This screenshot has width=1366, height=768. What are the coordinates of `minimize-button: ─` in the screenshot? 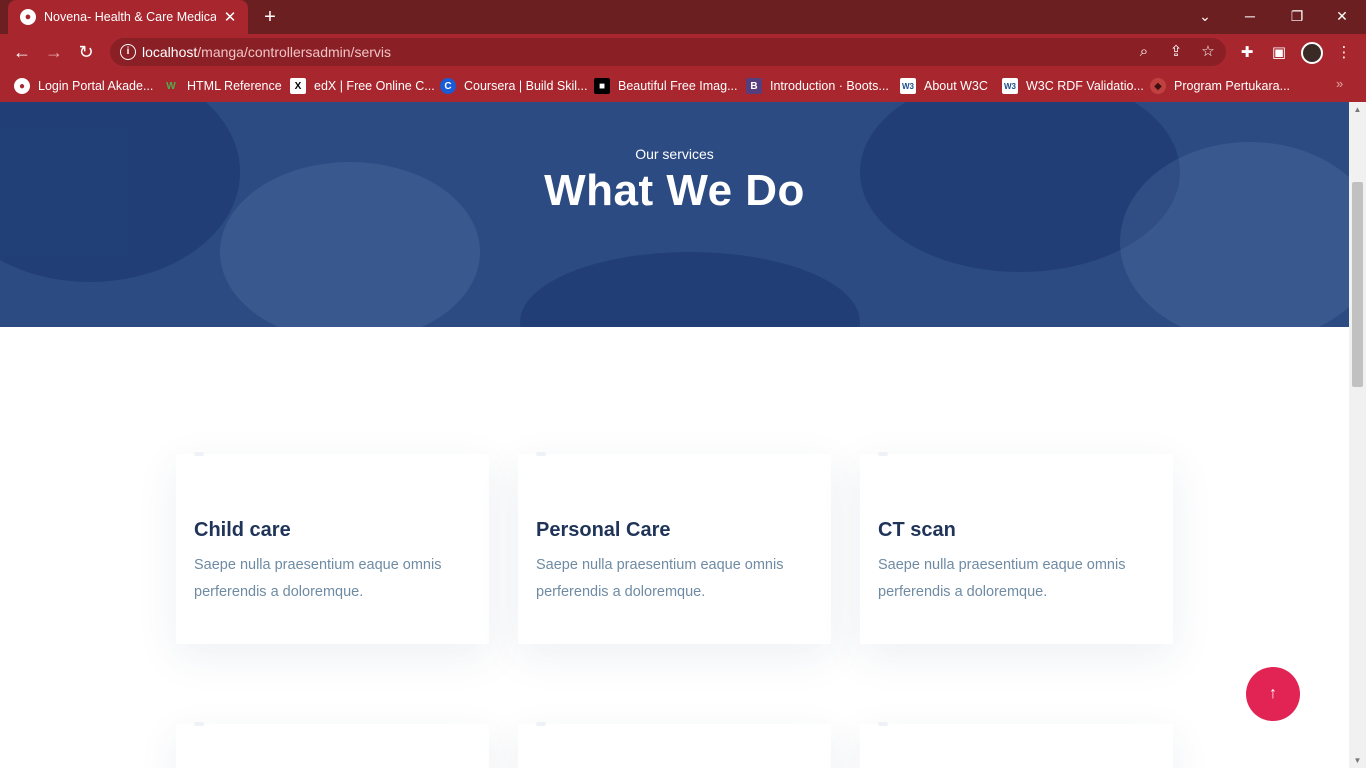 It's located at (1250, 16).